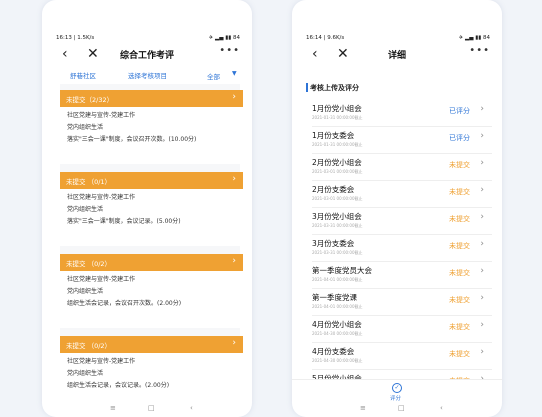 This screenshot has width=542, height=417. I want to click on check-circle-icon: ✓, so click(397, 388).